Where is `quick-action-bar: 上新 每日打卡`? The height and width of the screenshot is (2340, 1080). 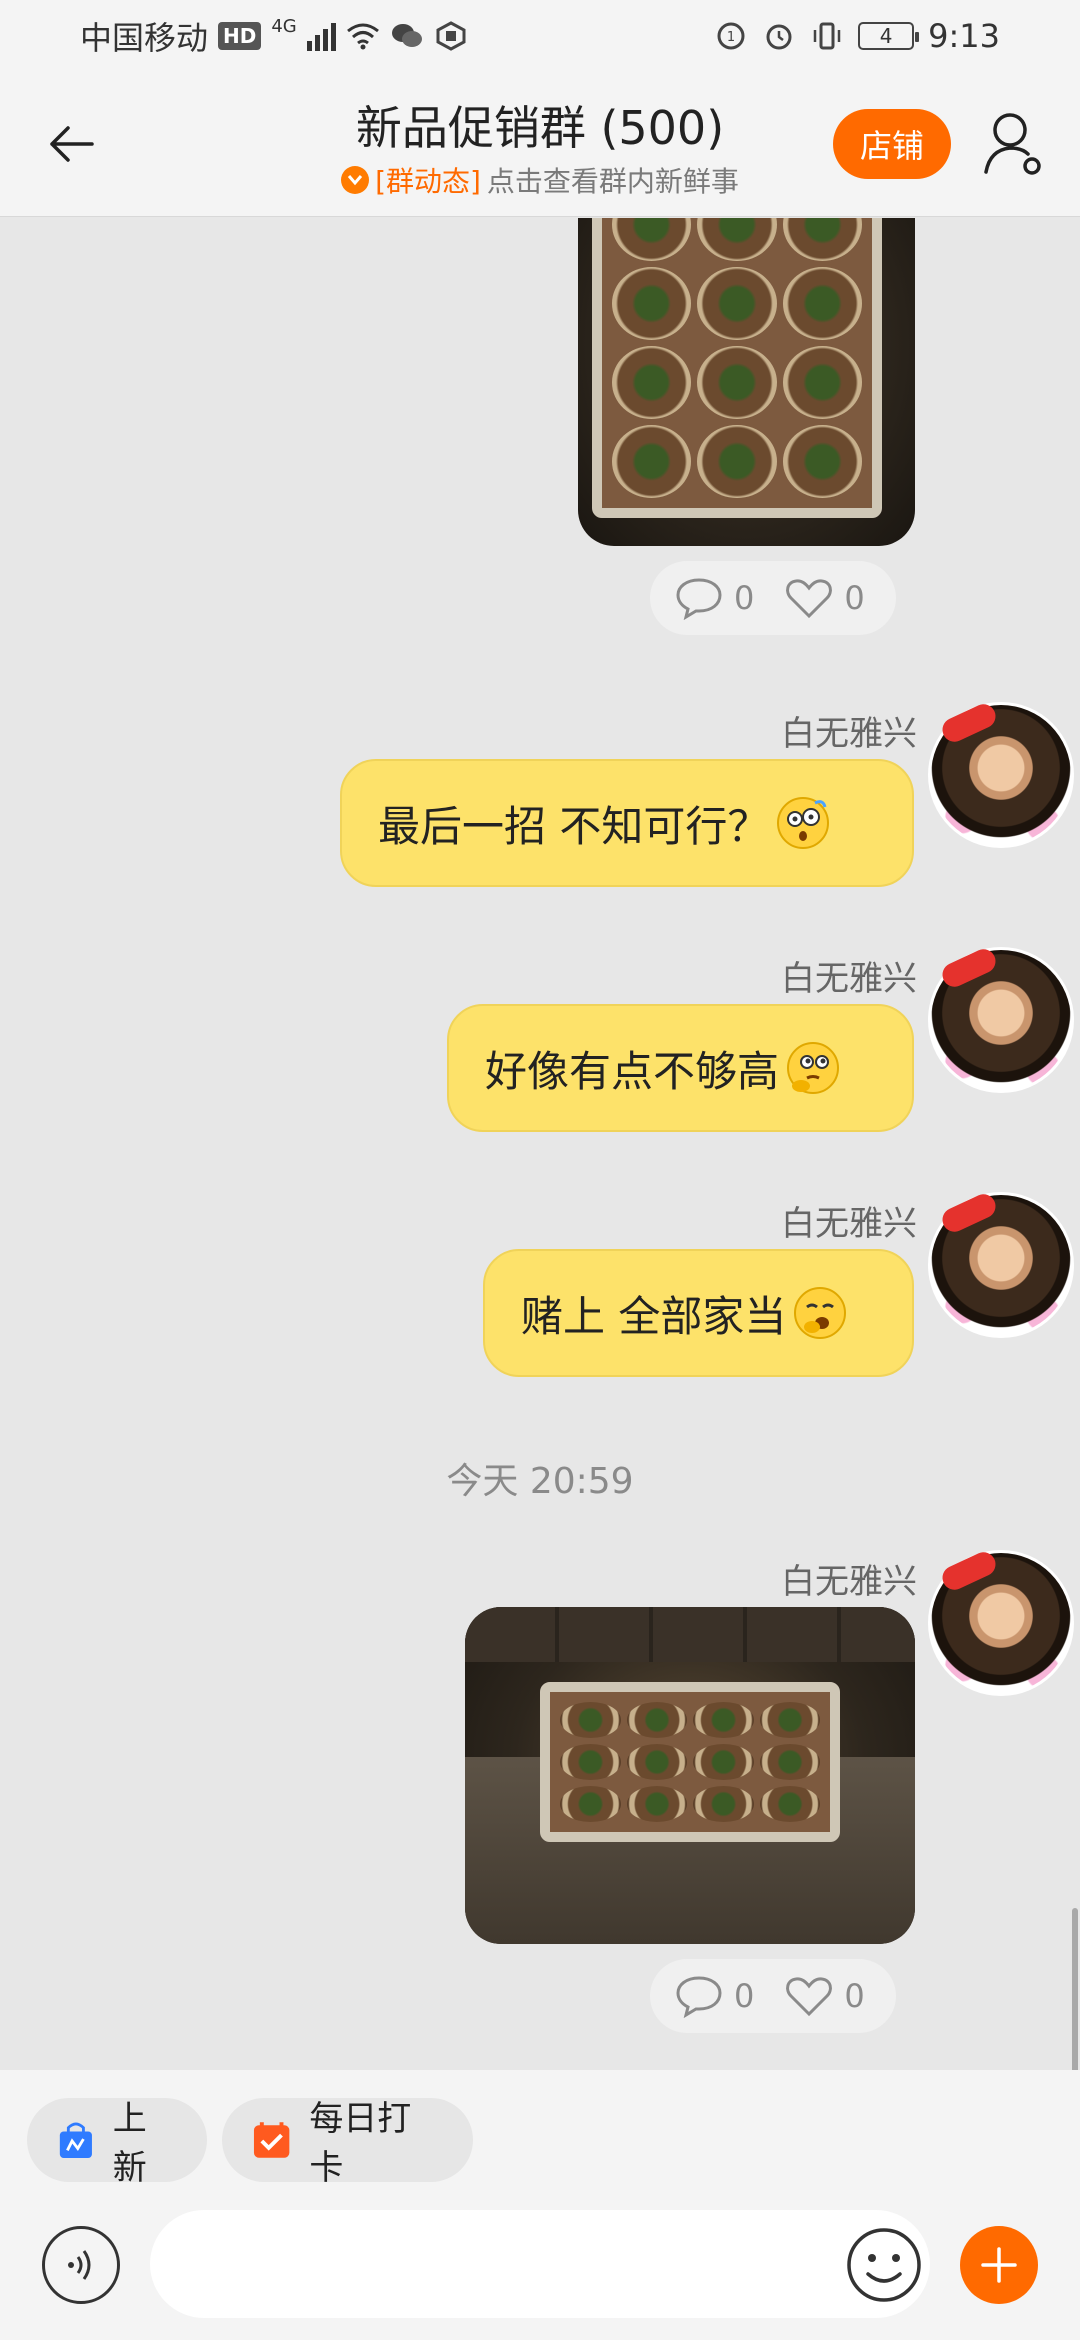
quick-action-bar: 上新 每日打卡 is located at coordinates (540, 2140).